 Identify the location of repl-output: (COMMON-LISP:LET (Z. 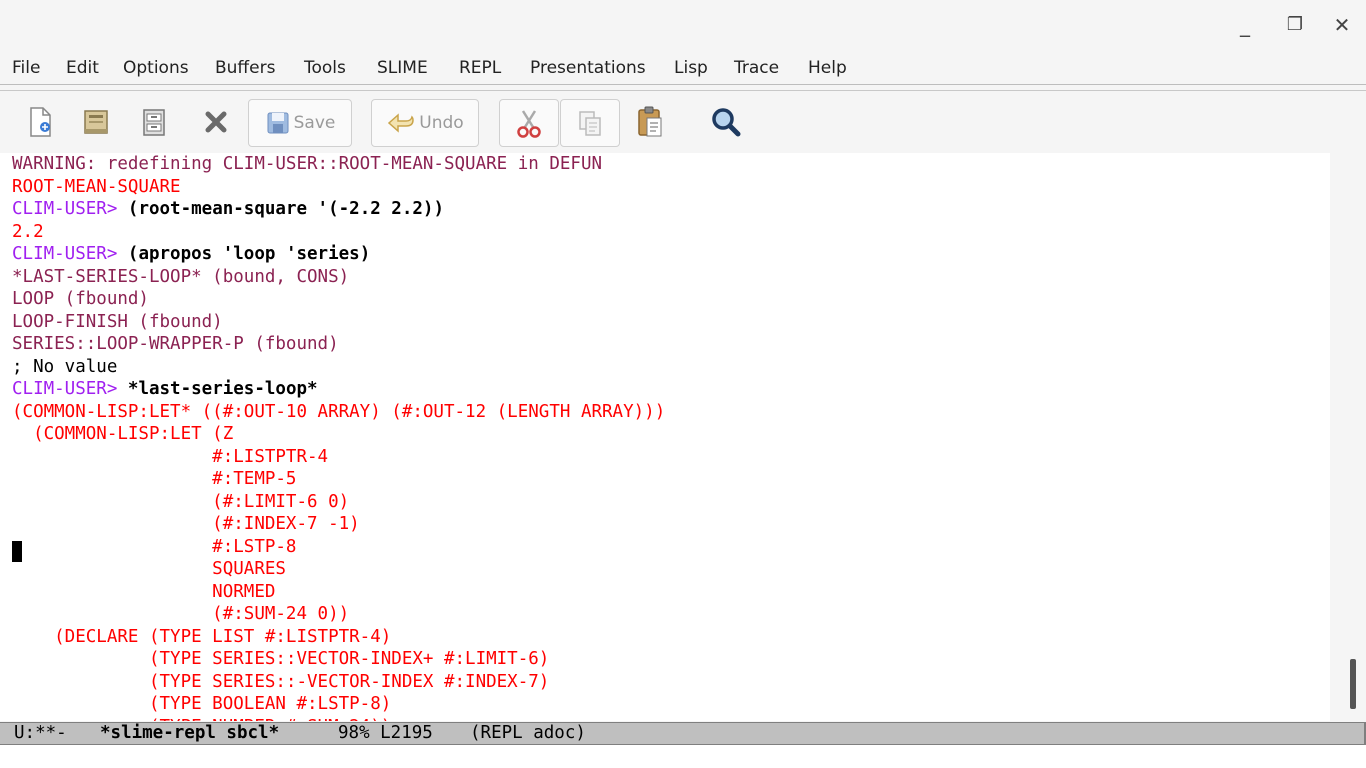
(123, 434).